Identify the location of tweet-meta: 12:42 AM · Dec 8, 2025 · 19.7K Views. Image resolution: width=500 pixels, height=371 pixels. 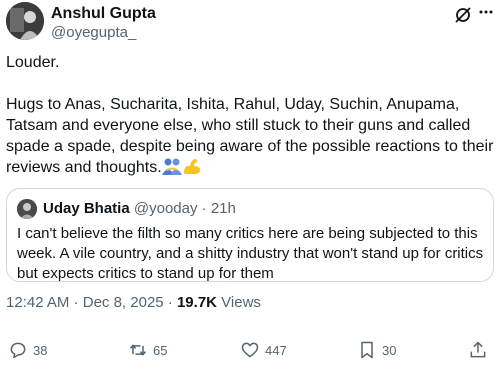
(133, 303).